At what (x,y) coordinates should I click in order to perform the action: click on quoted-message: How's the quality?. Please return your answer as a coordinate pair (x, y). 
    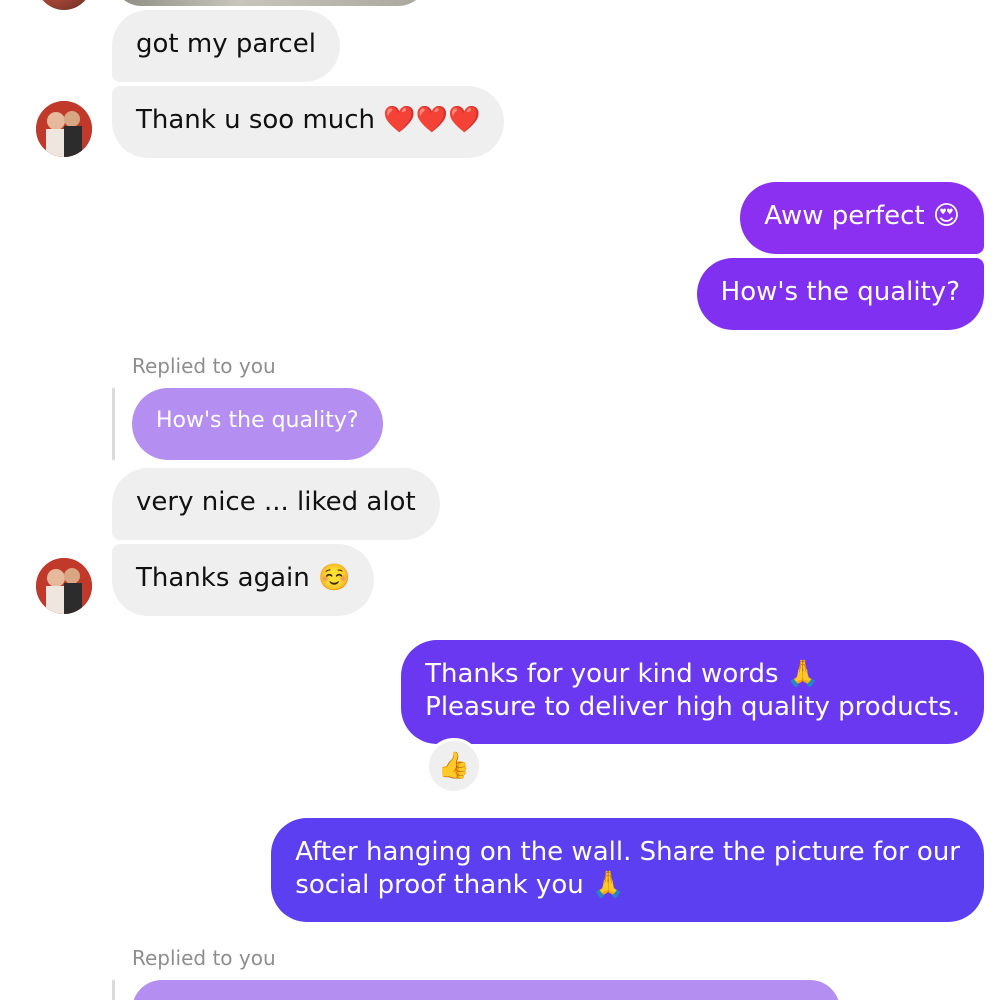
    Looking at the image, I should click on (257, 424).